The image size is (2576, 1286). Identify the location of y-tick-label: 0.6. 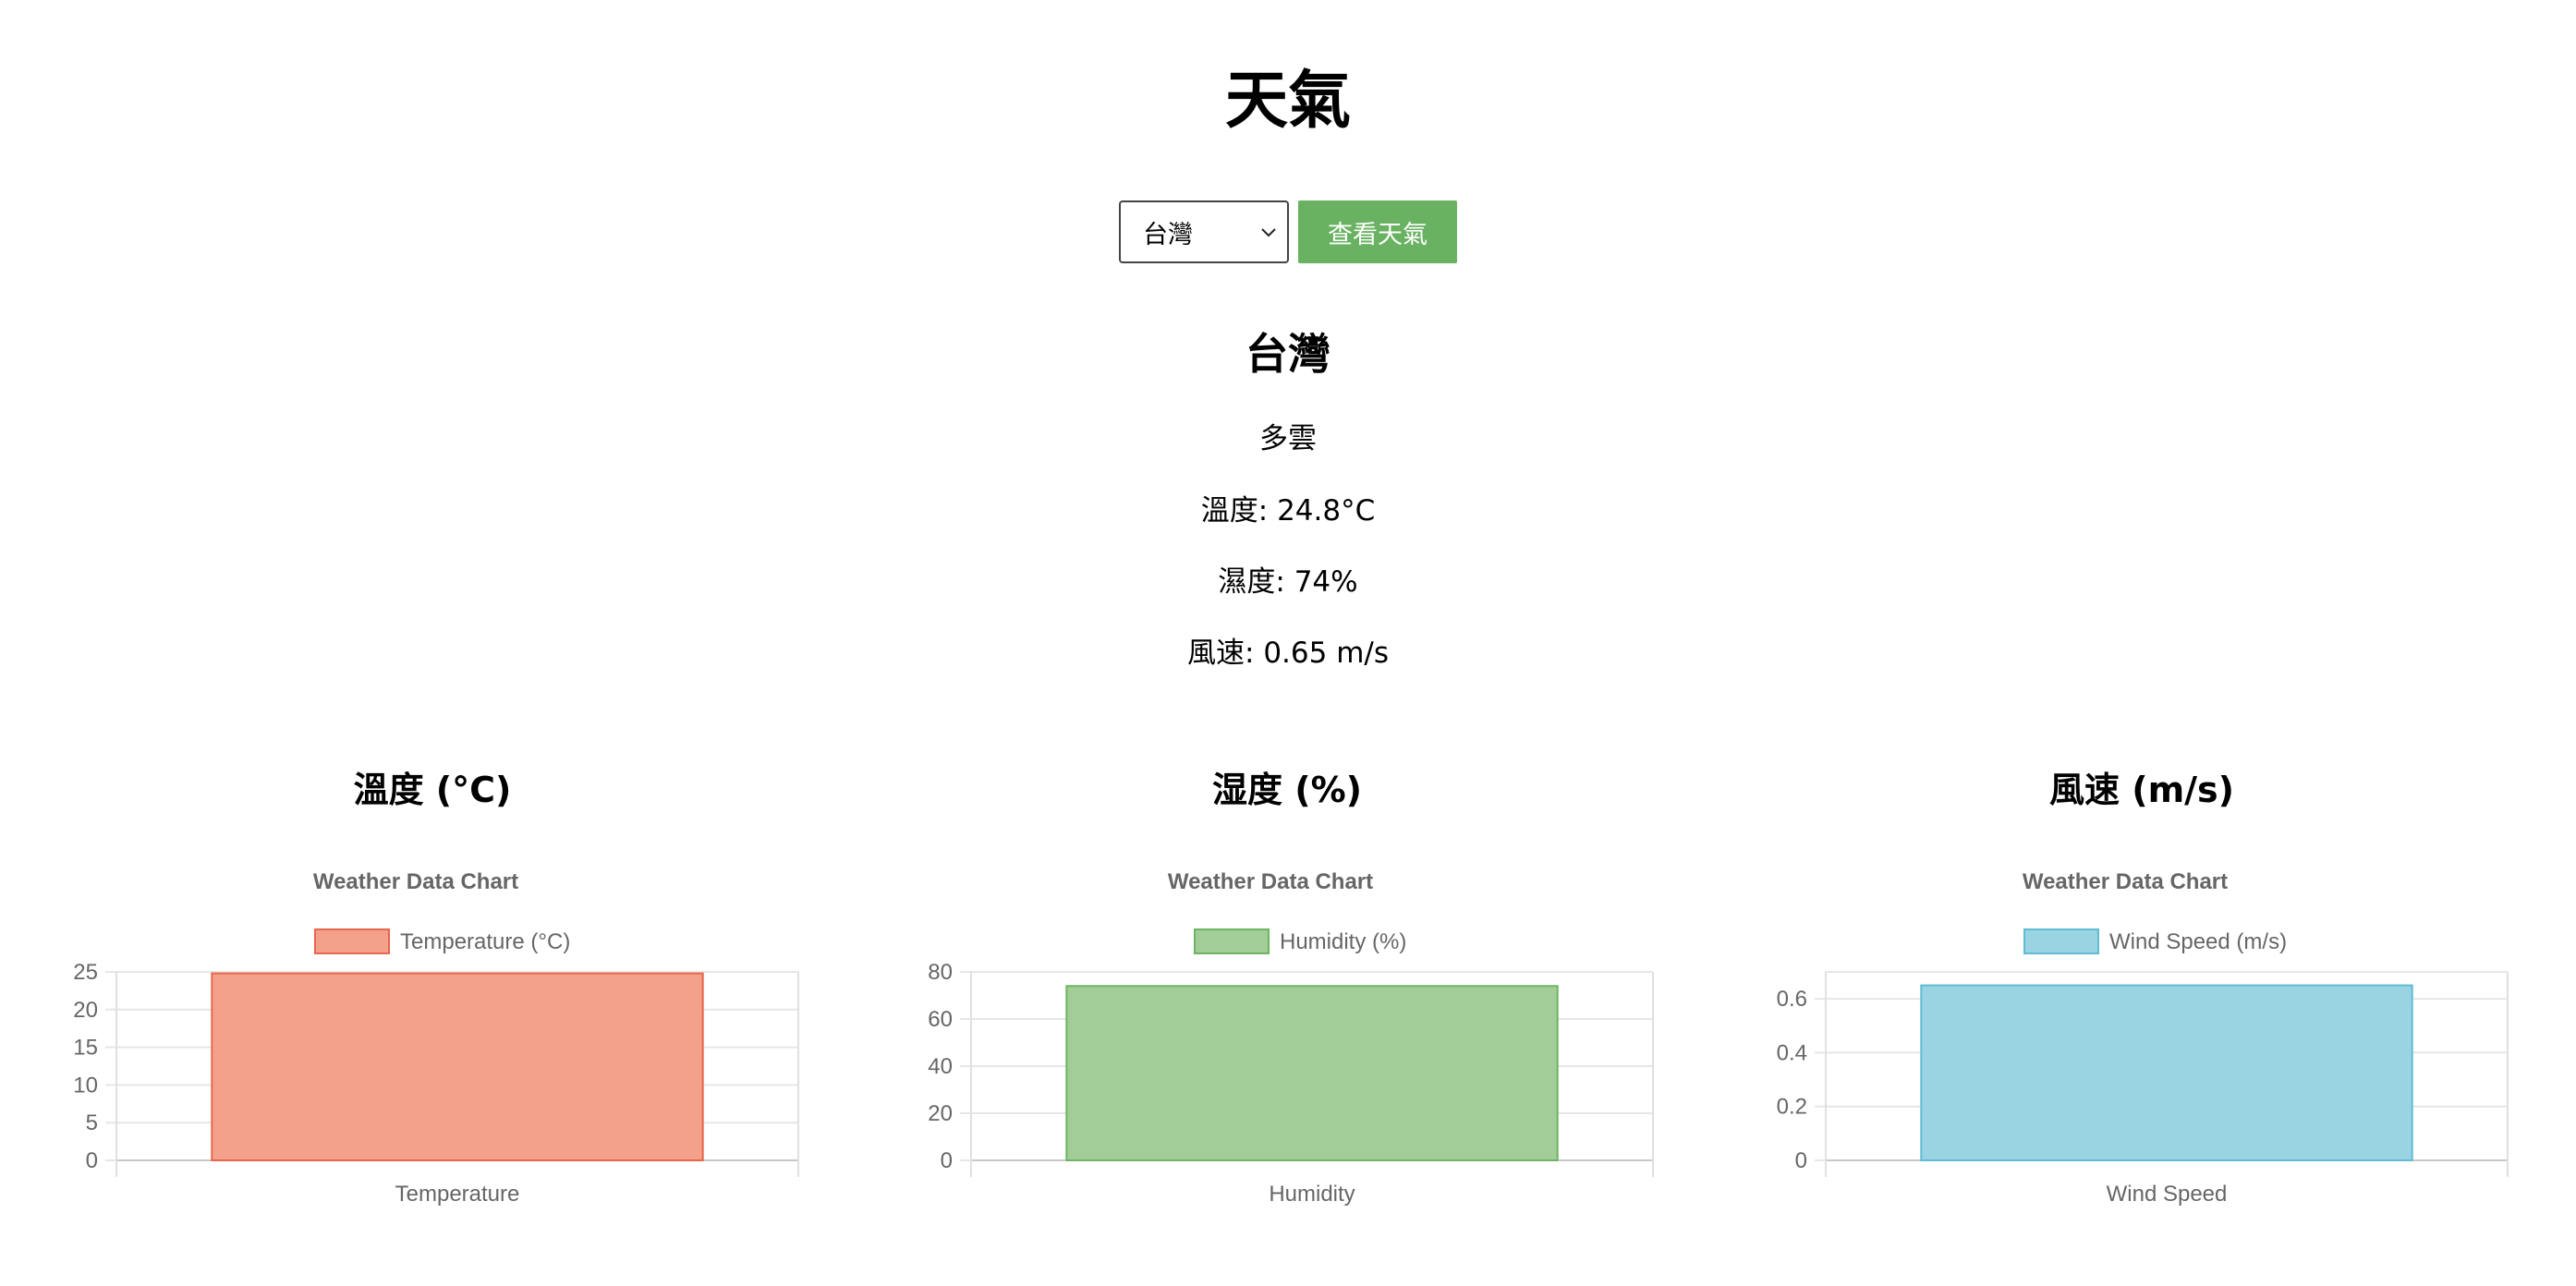
(1792, 999).